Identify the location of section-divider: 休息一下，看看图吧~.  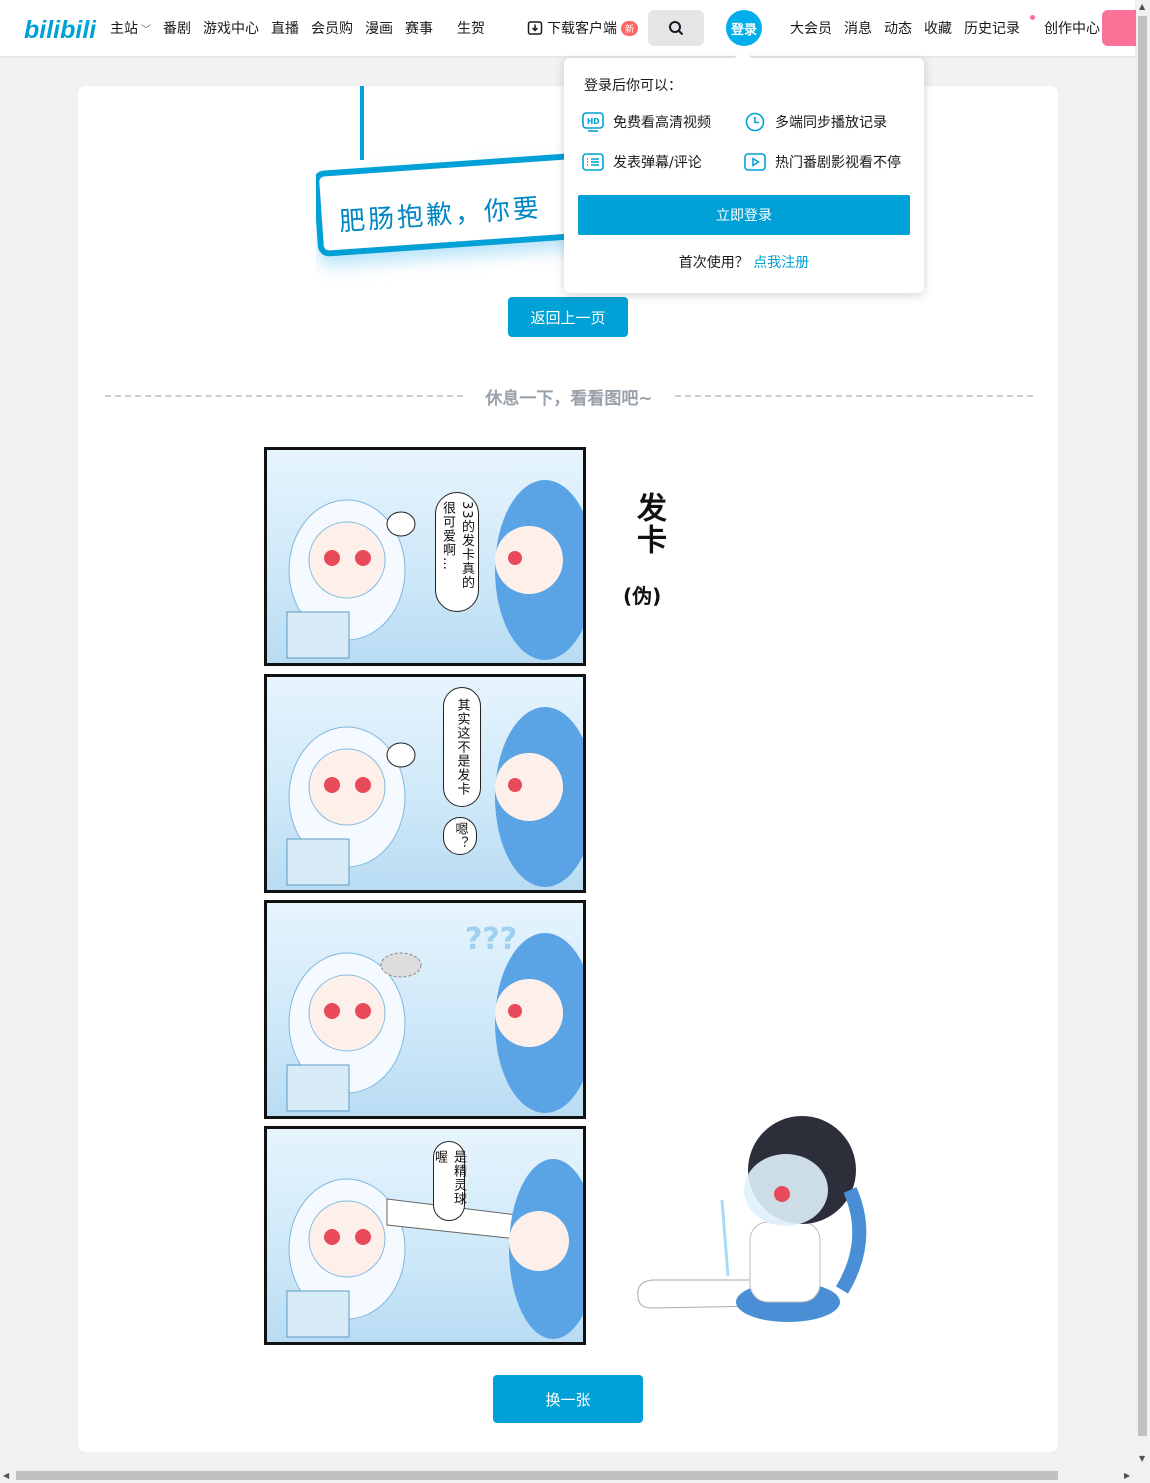
(569, 396).